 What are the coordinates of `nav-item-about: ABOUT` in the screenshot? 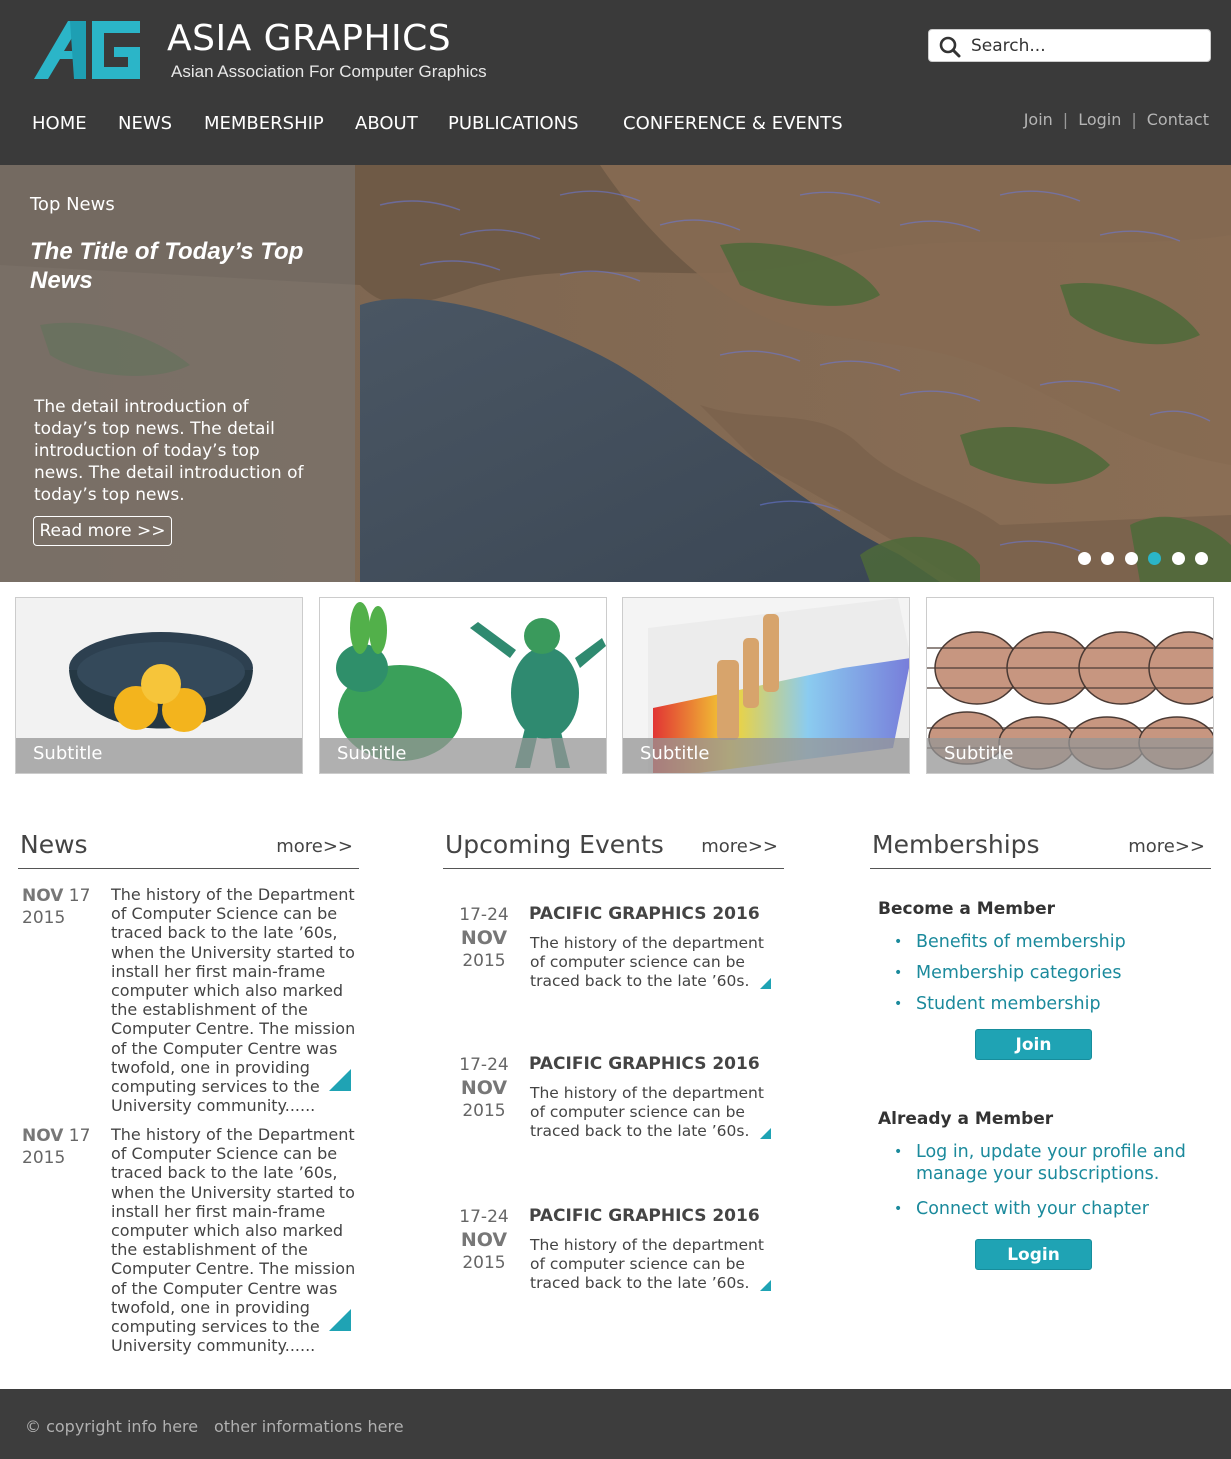 It's located at (386, 123).